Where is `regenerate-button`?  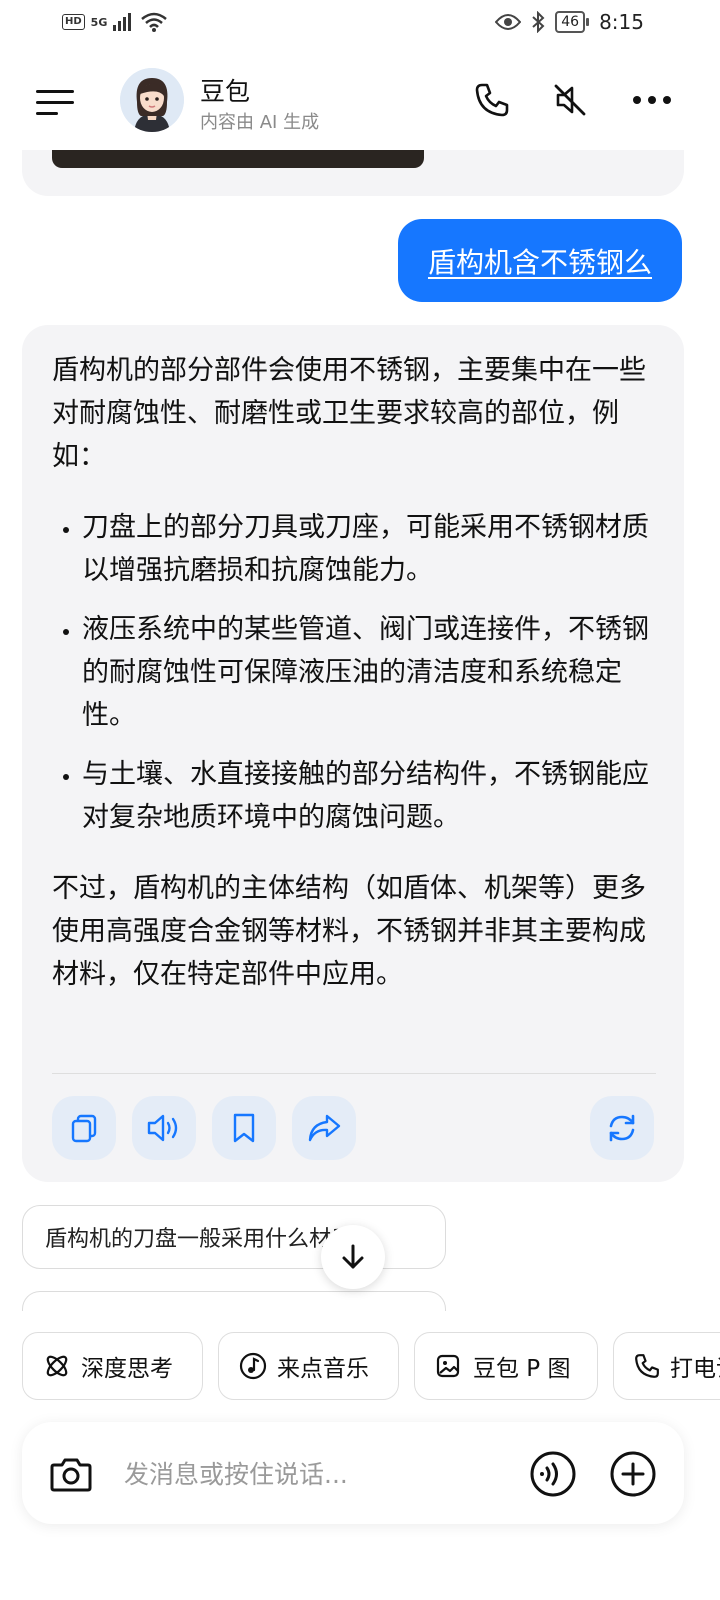
regenerate-button is located at coordinates (622, 1128).